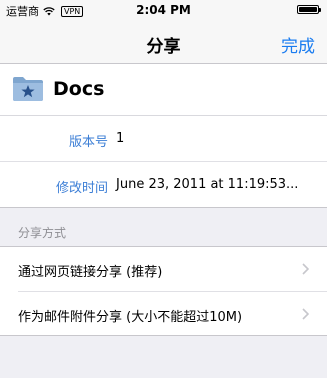  I want to click on modified-label: 修改时间, so click(81, 188).